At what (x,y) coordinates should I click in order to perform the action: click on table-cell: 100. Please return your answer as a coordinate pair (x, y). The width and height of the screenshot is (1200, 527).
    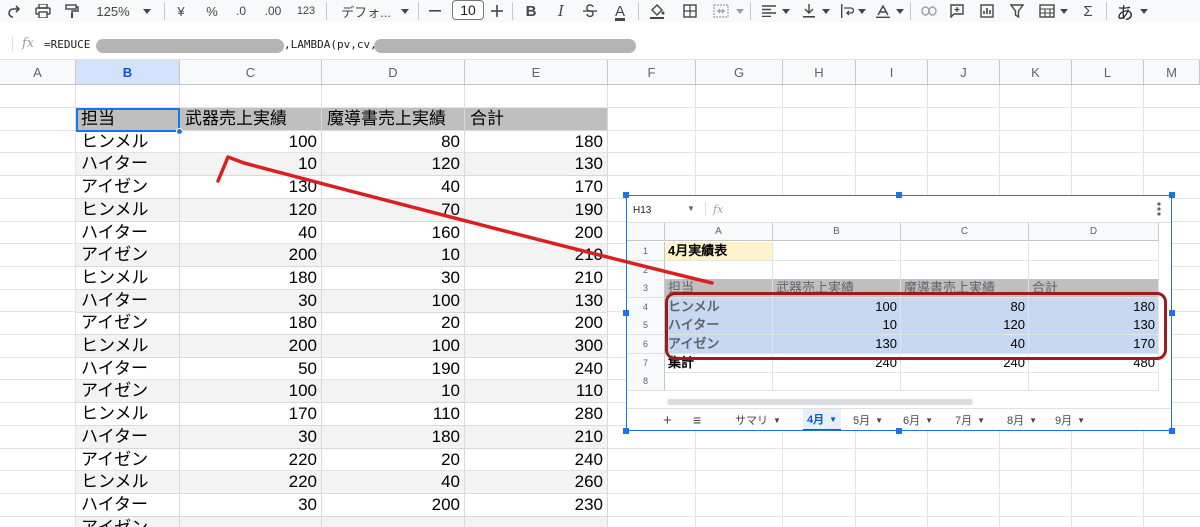
    Looking at the image, I should click on (251, 392).